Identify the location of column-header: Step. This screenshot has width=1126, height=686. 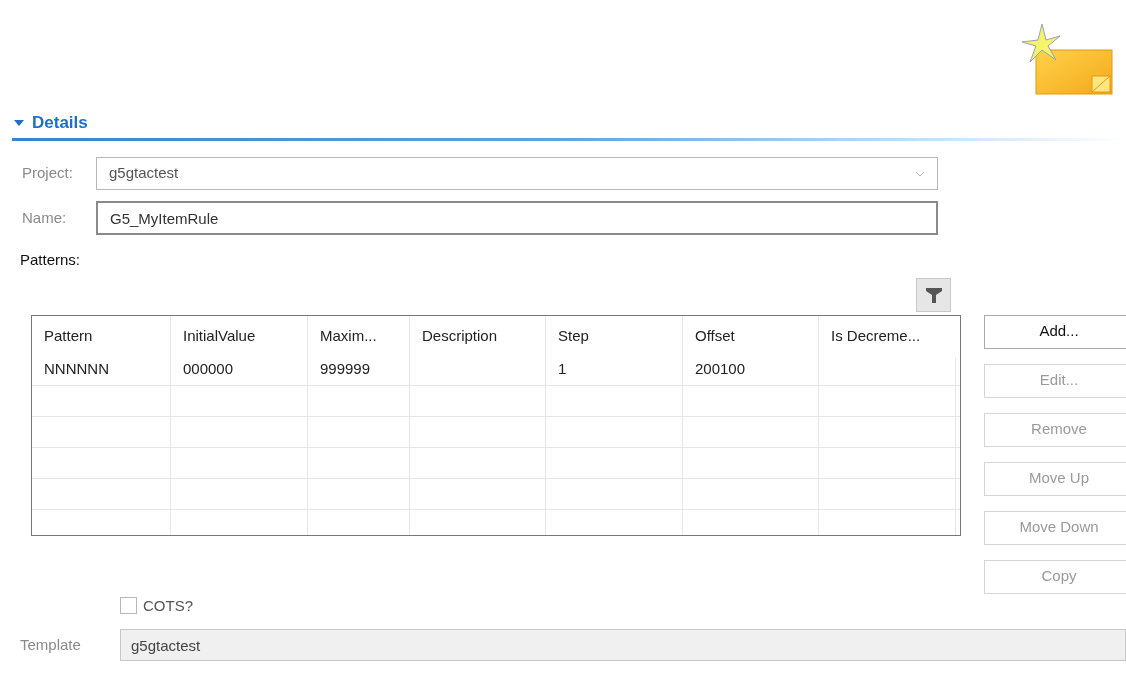
(573, 336).